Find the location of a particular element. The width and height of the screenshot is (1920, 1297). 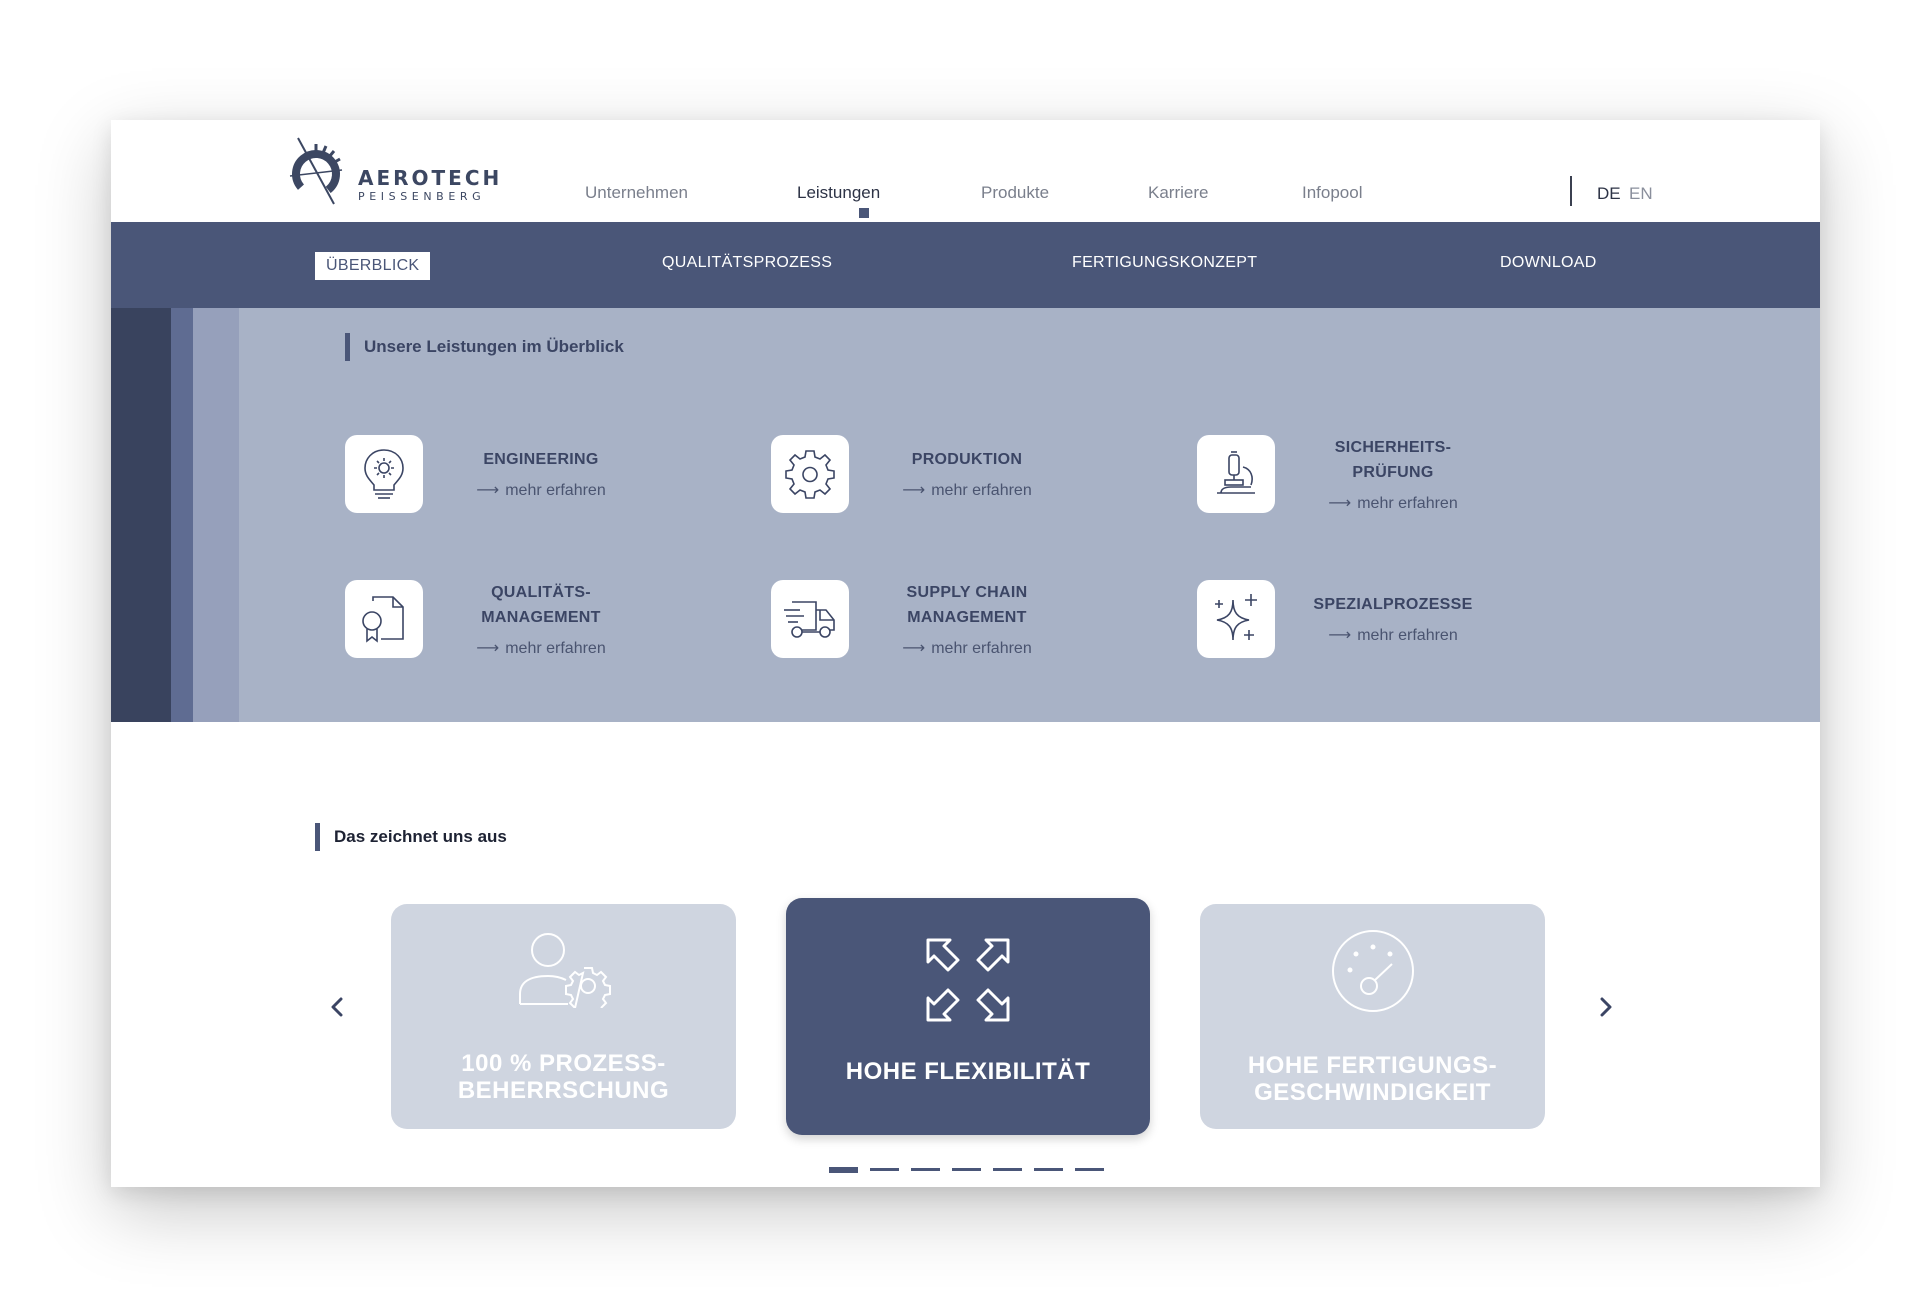

feature-card-flexibilitaet: HOHE FLEXIBILITÄT is located at coordinates (968, 1016).